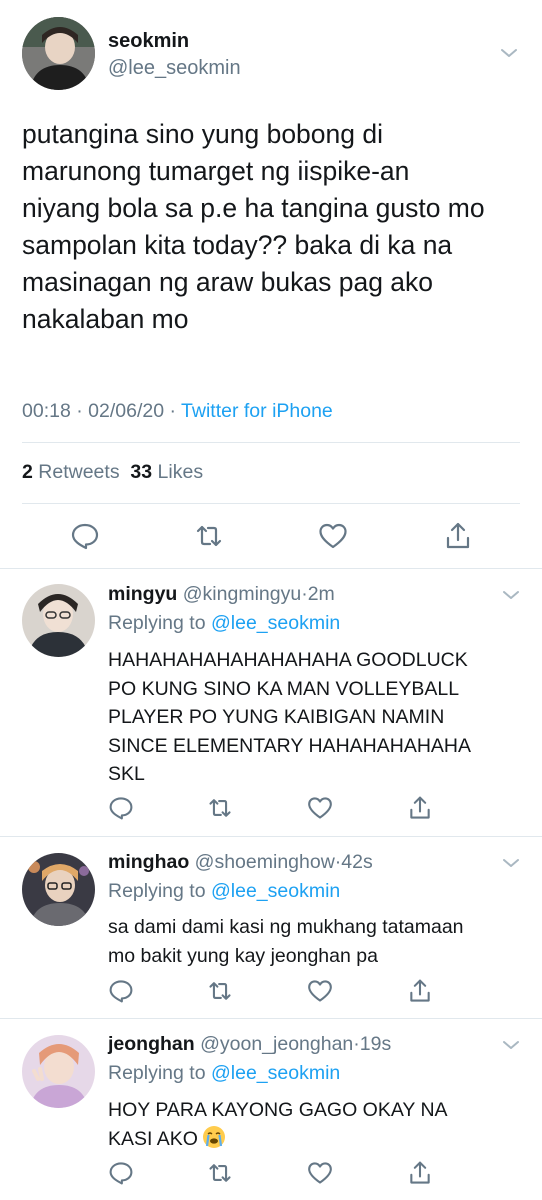  What do you see at coordinates (180, 472) in the screenshot?
I see `like-label: Likes` at bounding box center [180, 472].